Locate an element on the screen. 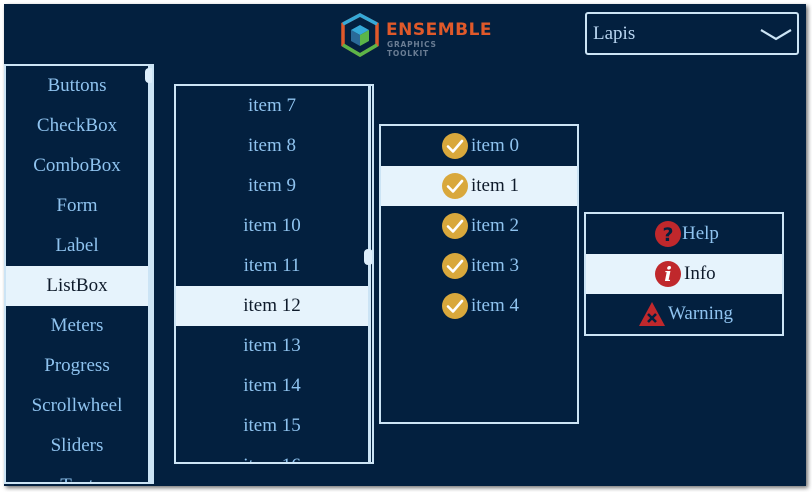  nav-item-combobox: ComboBox is located at coordinates (77, 166).